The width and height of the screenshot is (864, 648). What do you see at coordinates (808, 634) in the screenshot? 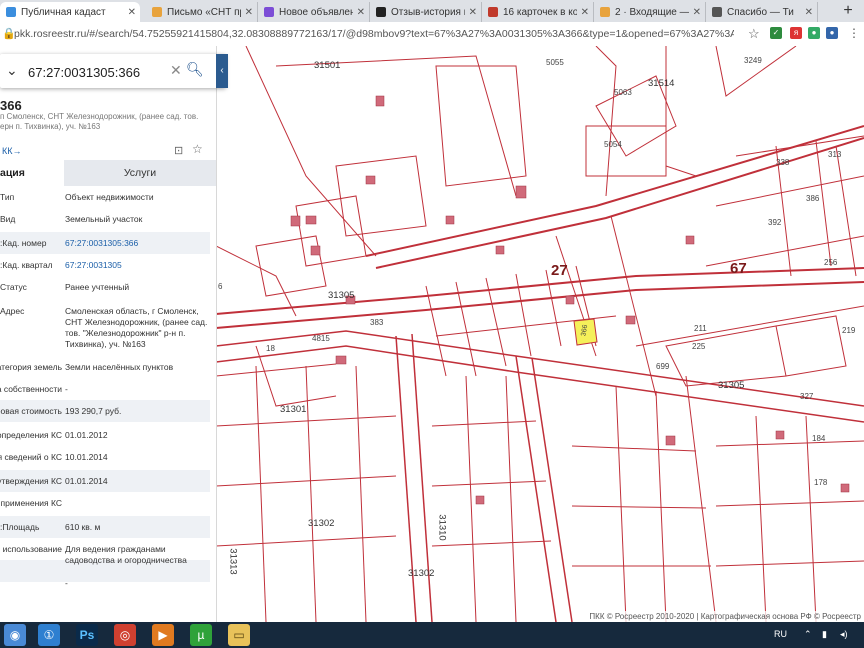
I see `chevron-up-icon: ⌃` at bounding box center [808, 634].